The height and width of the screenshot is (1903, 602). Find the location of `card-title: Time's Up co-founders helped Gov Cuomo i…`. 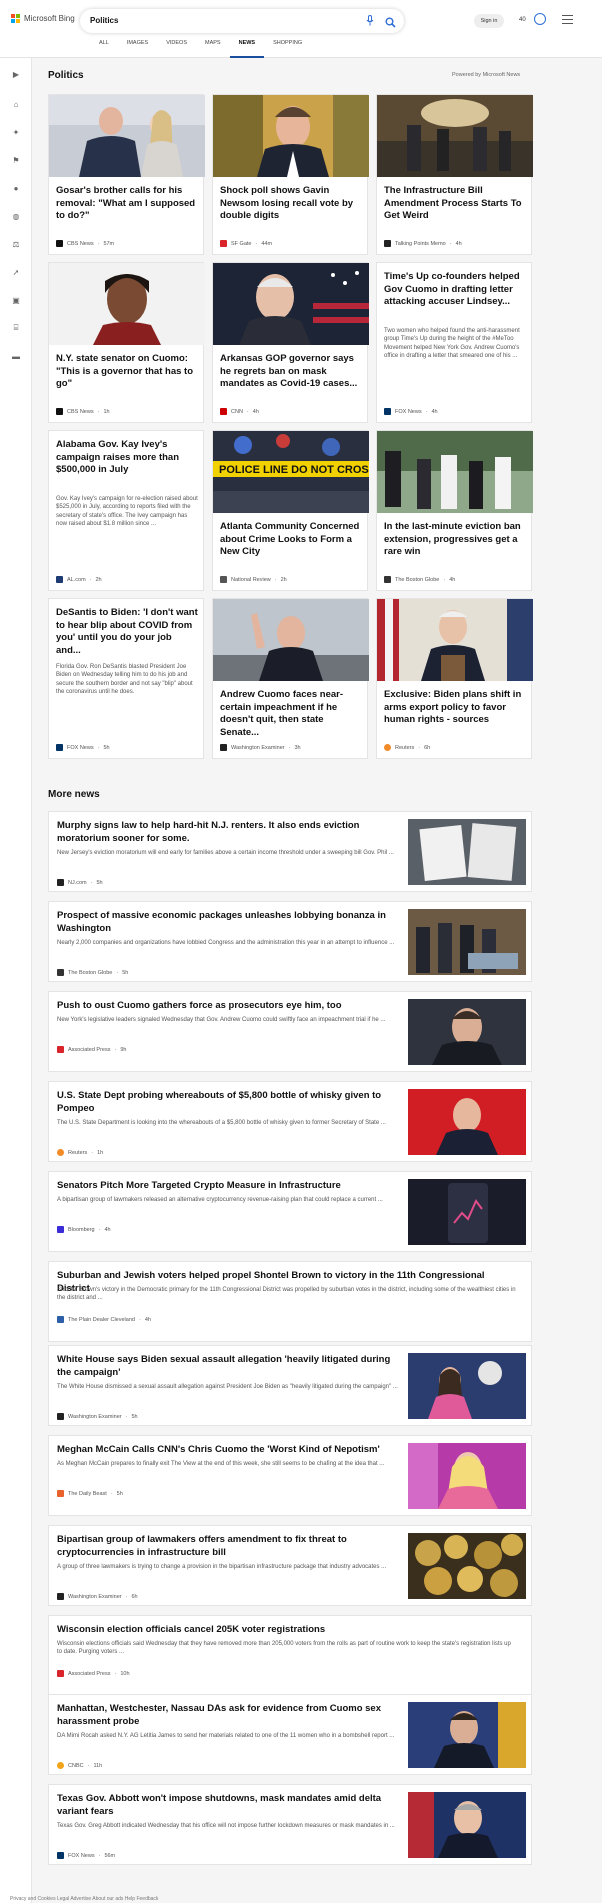

card-title: Time's Up co-founders helped Gov Cuomo i… is located at coordinates (455, 290).